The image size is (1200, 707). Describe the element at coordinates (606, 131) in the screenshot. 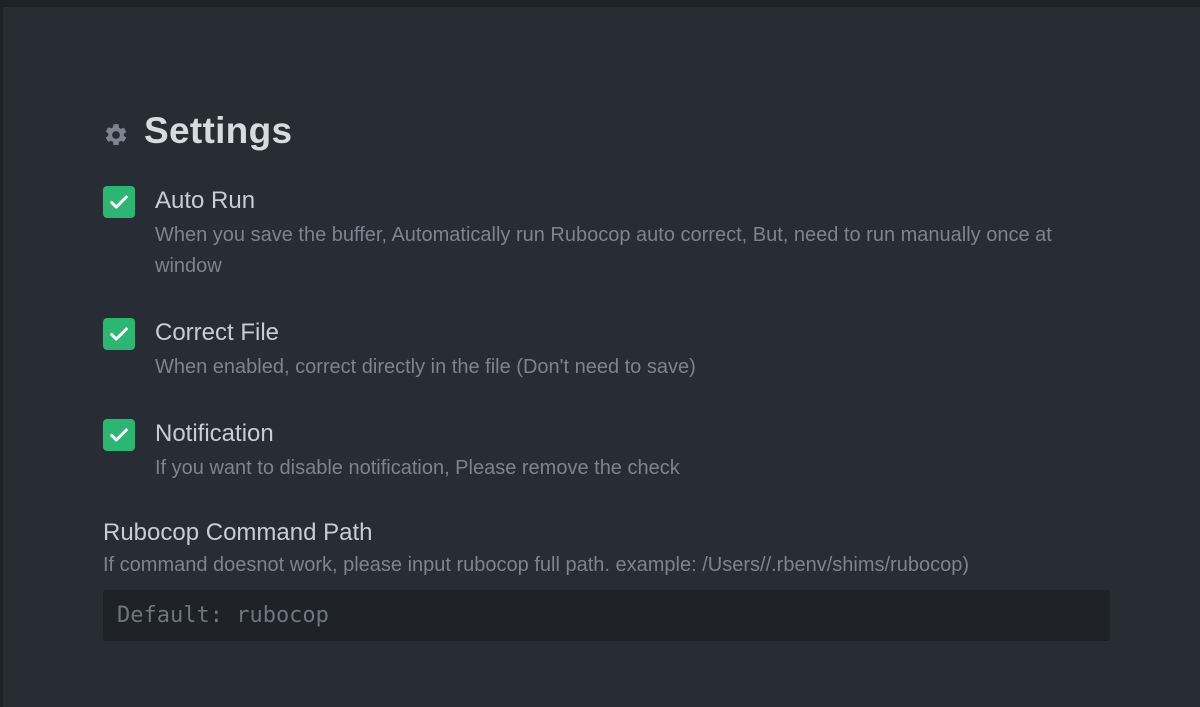

I see `settings-header: Settings` at that location.